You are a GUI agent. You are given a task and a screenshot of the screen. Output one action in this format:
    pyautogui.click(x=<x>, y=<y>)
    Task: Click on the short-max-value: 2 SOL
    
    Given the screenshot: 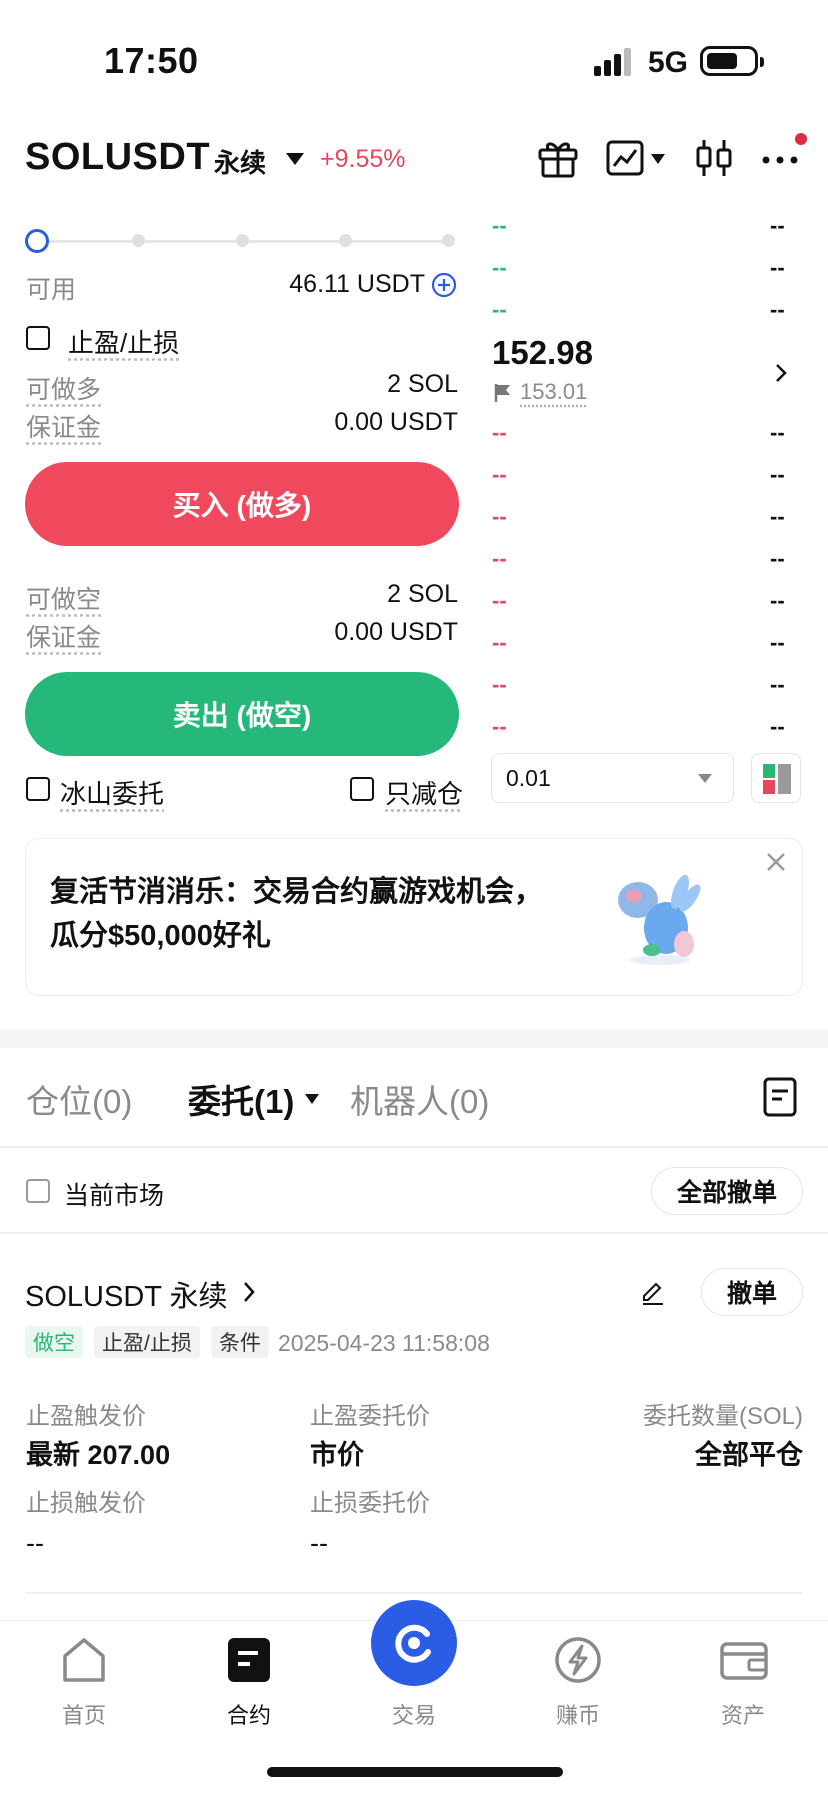 What is the action you would take?
    pyautogui.click(x=422, y=594)
    